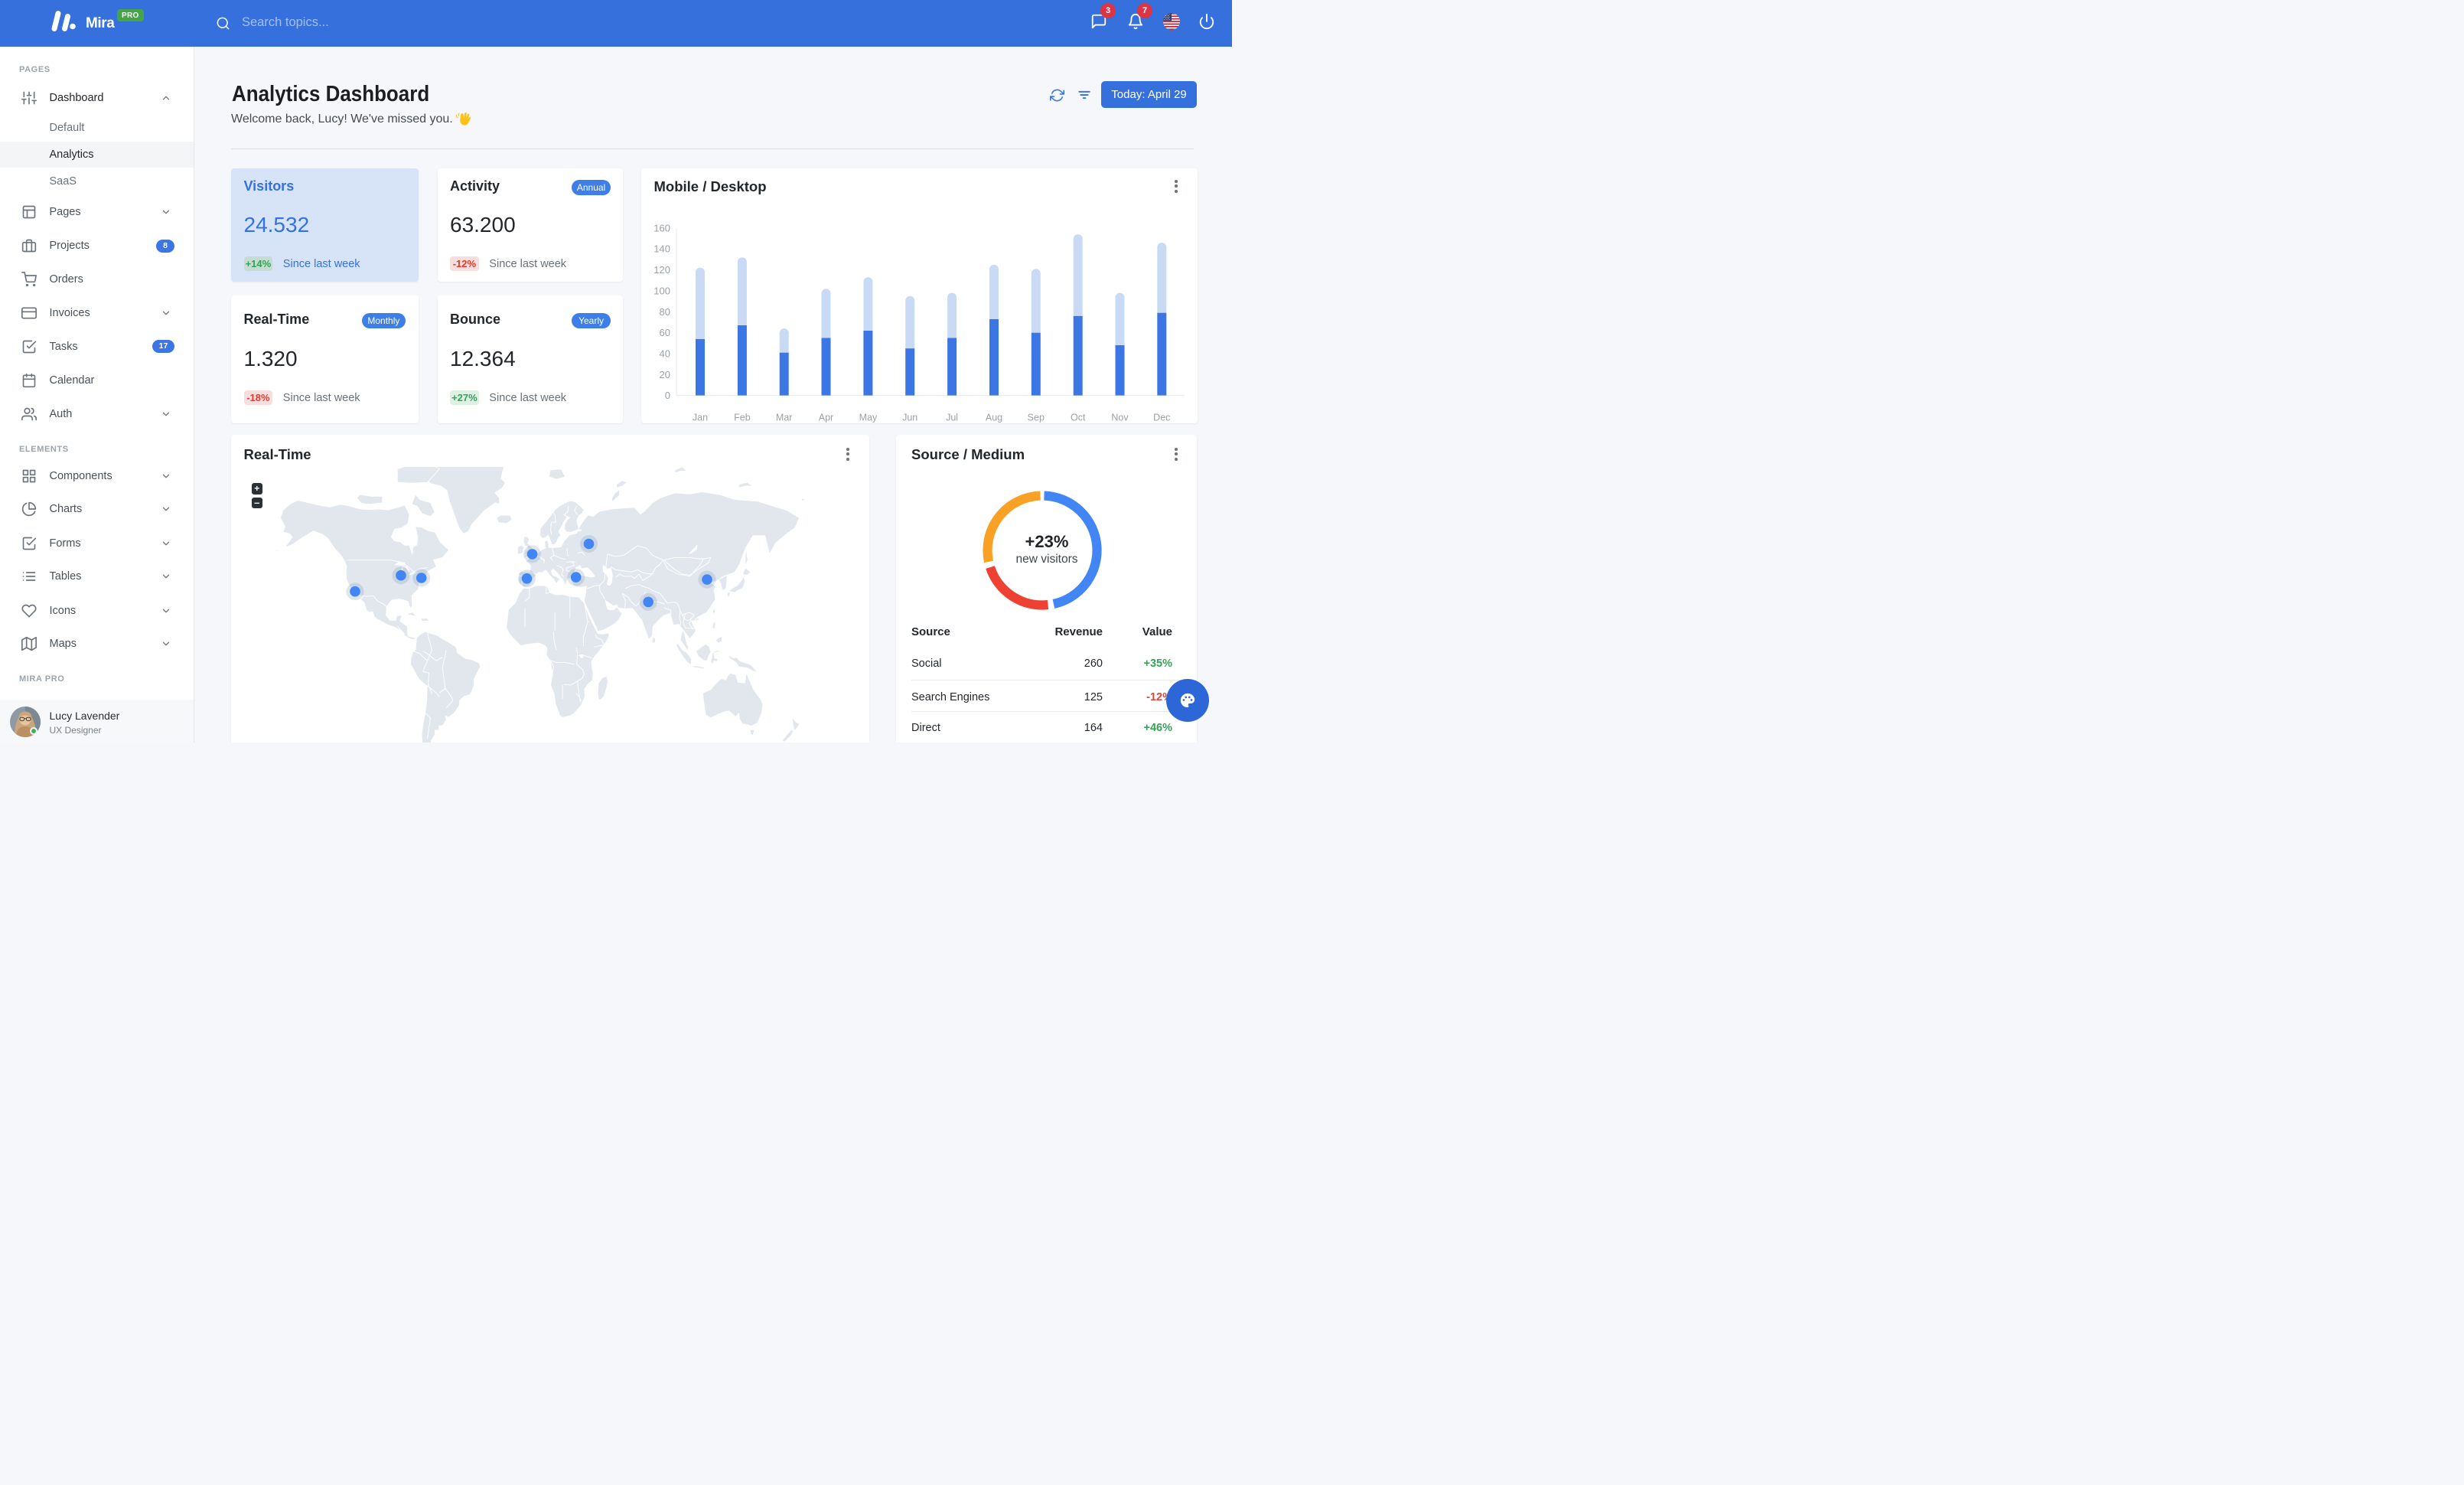 The width and height of the screenshot is (2464, 1485). I want to click on svg-text: 100, so click(662, 290).